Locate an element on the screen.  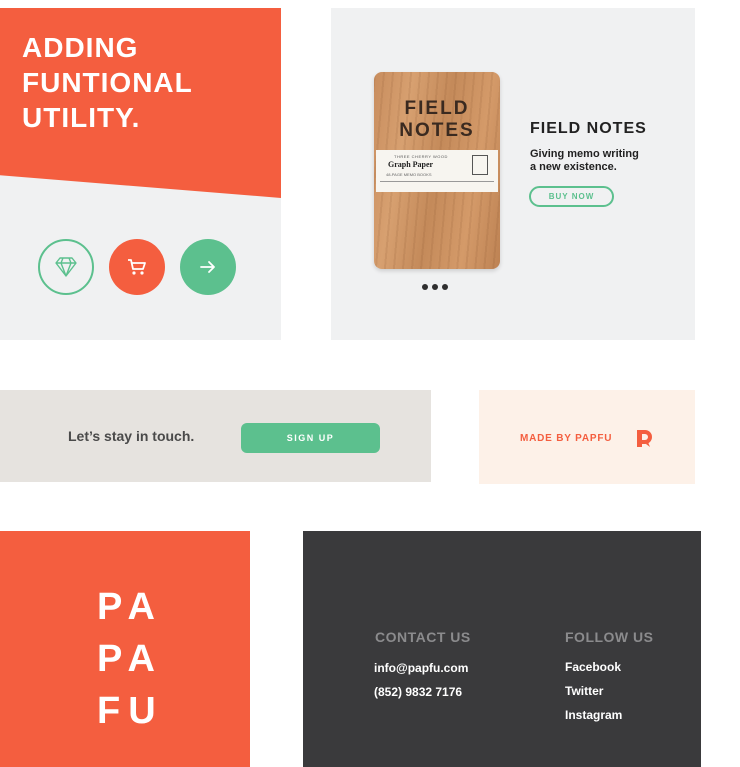
product-title: FIELD NOTES is located at coordinates (588, 128).